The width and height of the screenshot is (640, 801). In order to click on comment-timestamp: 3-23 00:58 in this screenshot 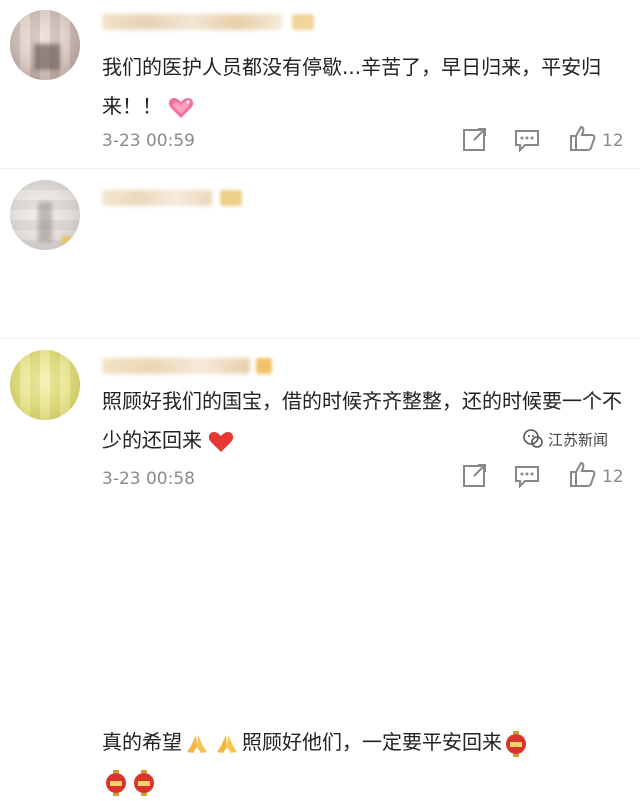, I will do `click(148, 479)`.